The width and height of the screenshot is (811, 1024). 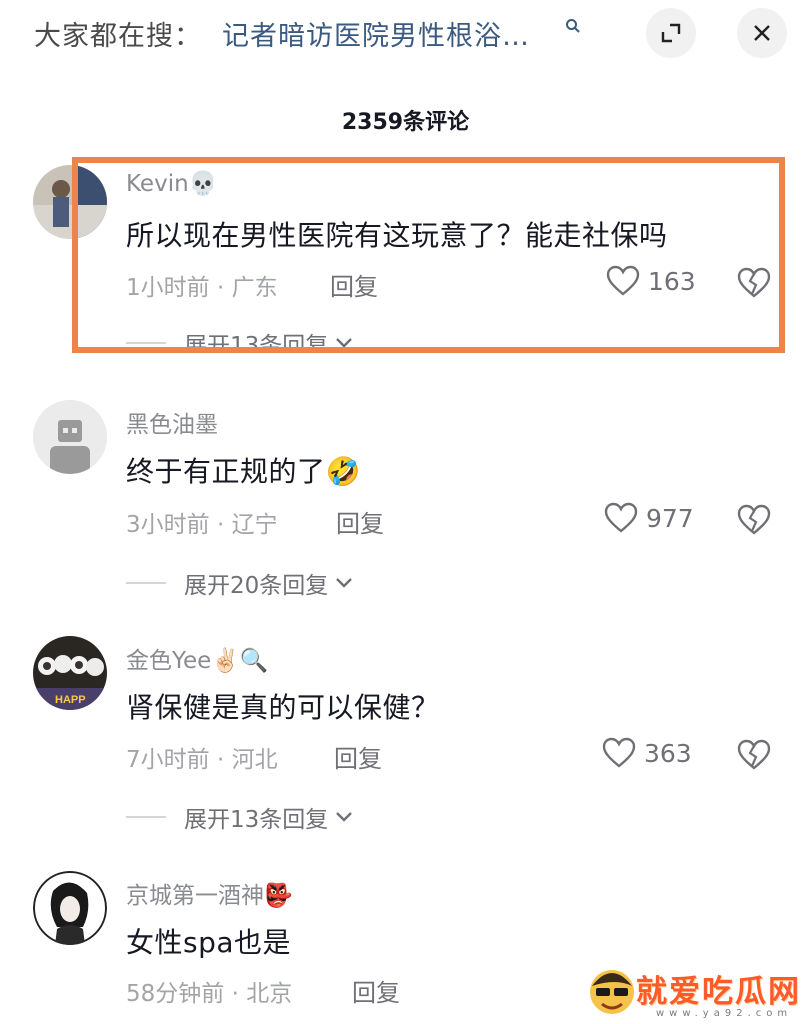 I want to click on expand-icon, so click(x=671, y=33).